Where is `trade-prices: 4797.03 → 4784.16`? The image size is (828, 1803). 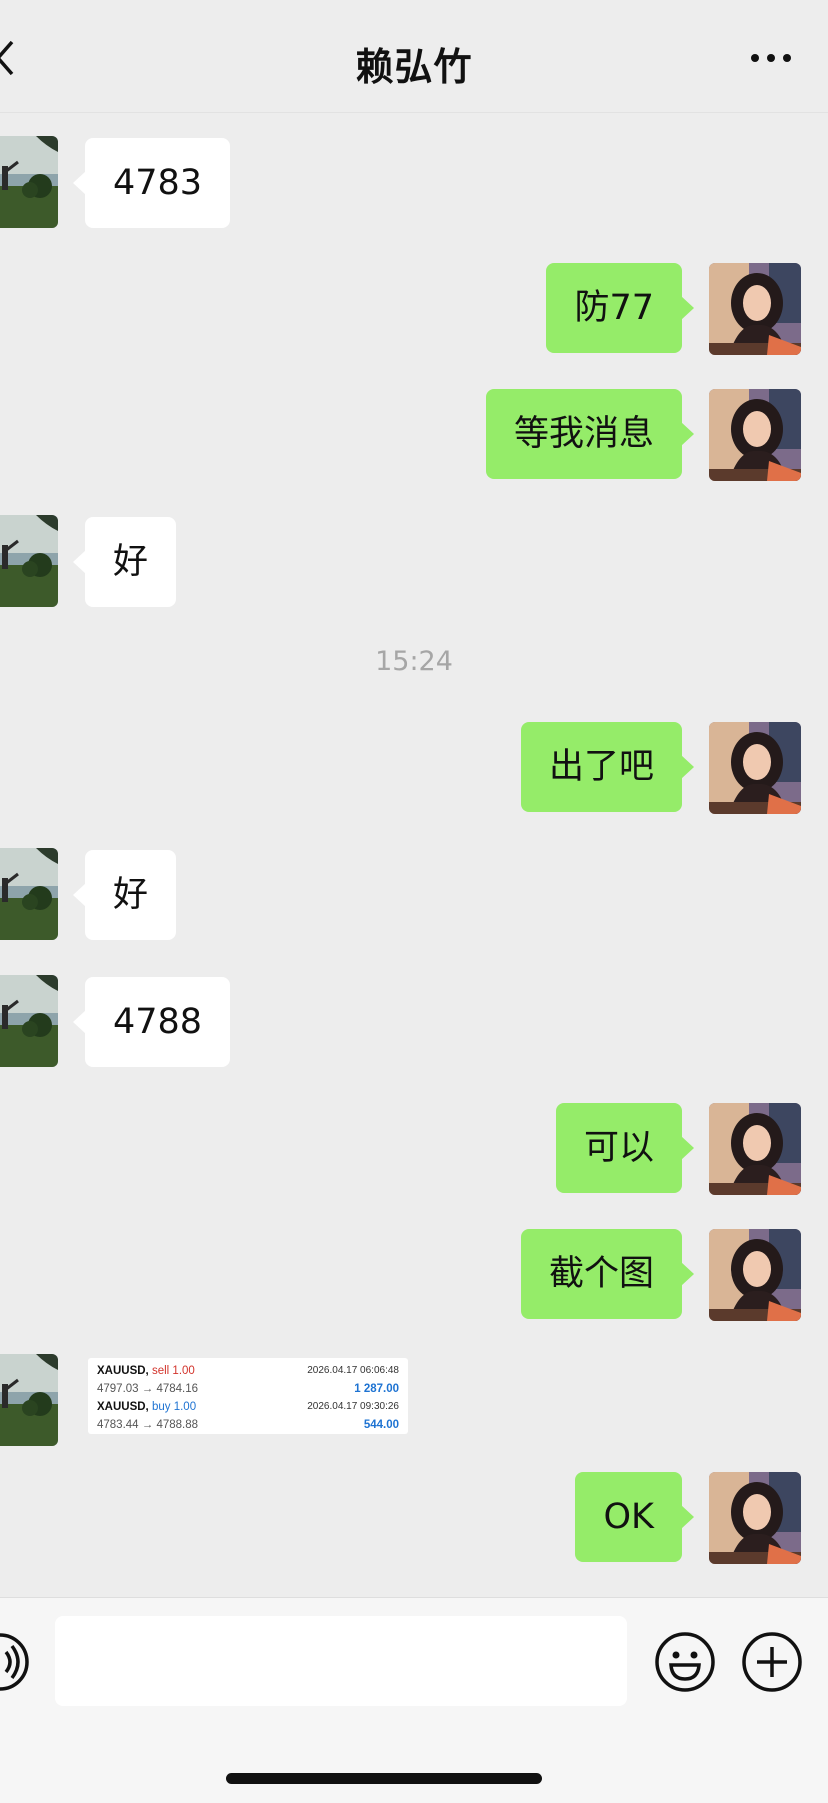 trade-prices: 4797.03 → 4784.16 is located at coordinates (148, 1389).